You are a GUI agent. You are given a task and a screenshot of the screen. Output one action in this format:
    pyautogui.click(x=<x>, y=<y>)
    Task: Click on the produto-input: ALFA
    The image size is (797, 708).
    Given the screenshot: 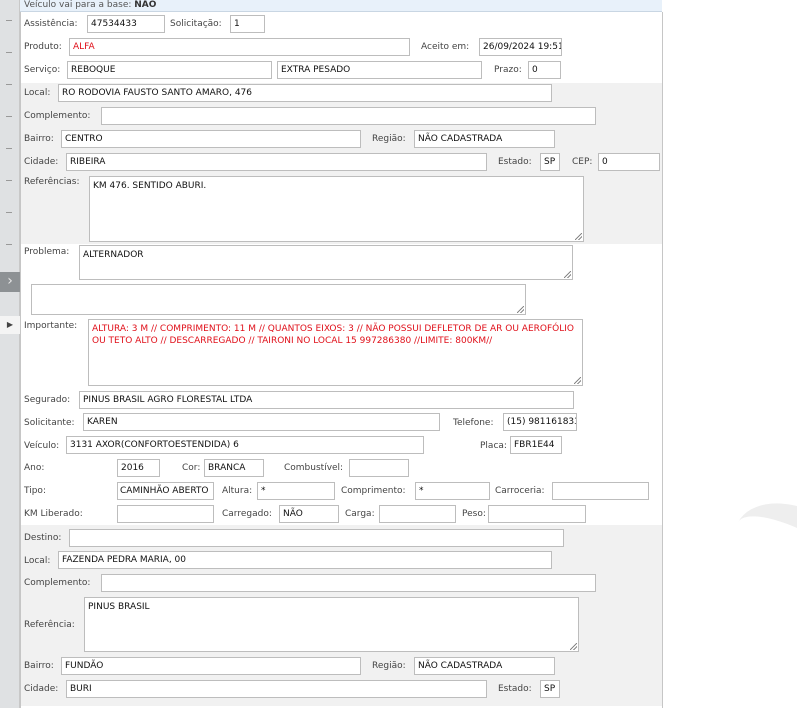 What is the action you would take?
    pyautogui.click(x=239, y=47)
    